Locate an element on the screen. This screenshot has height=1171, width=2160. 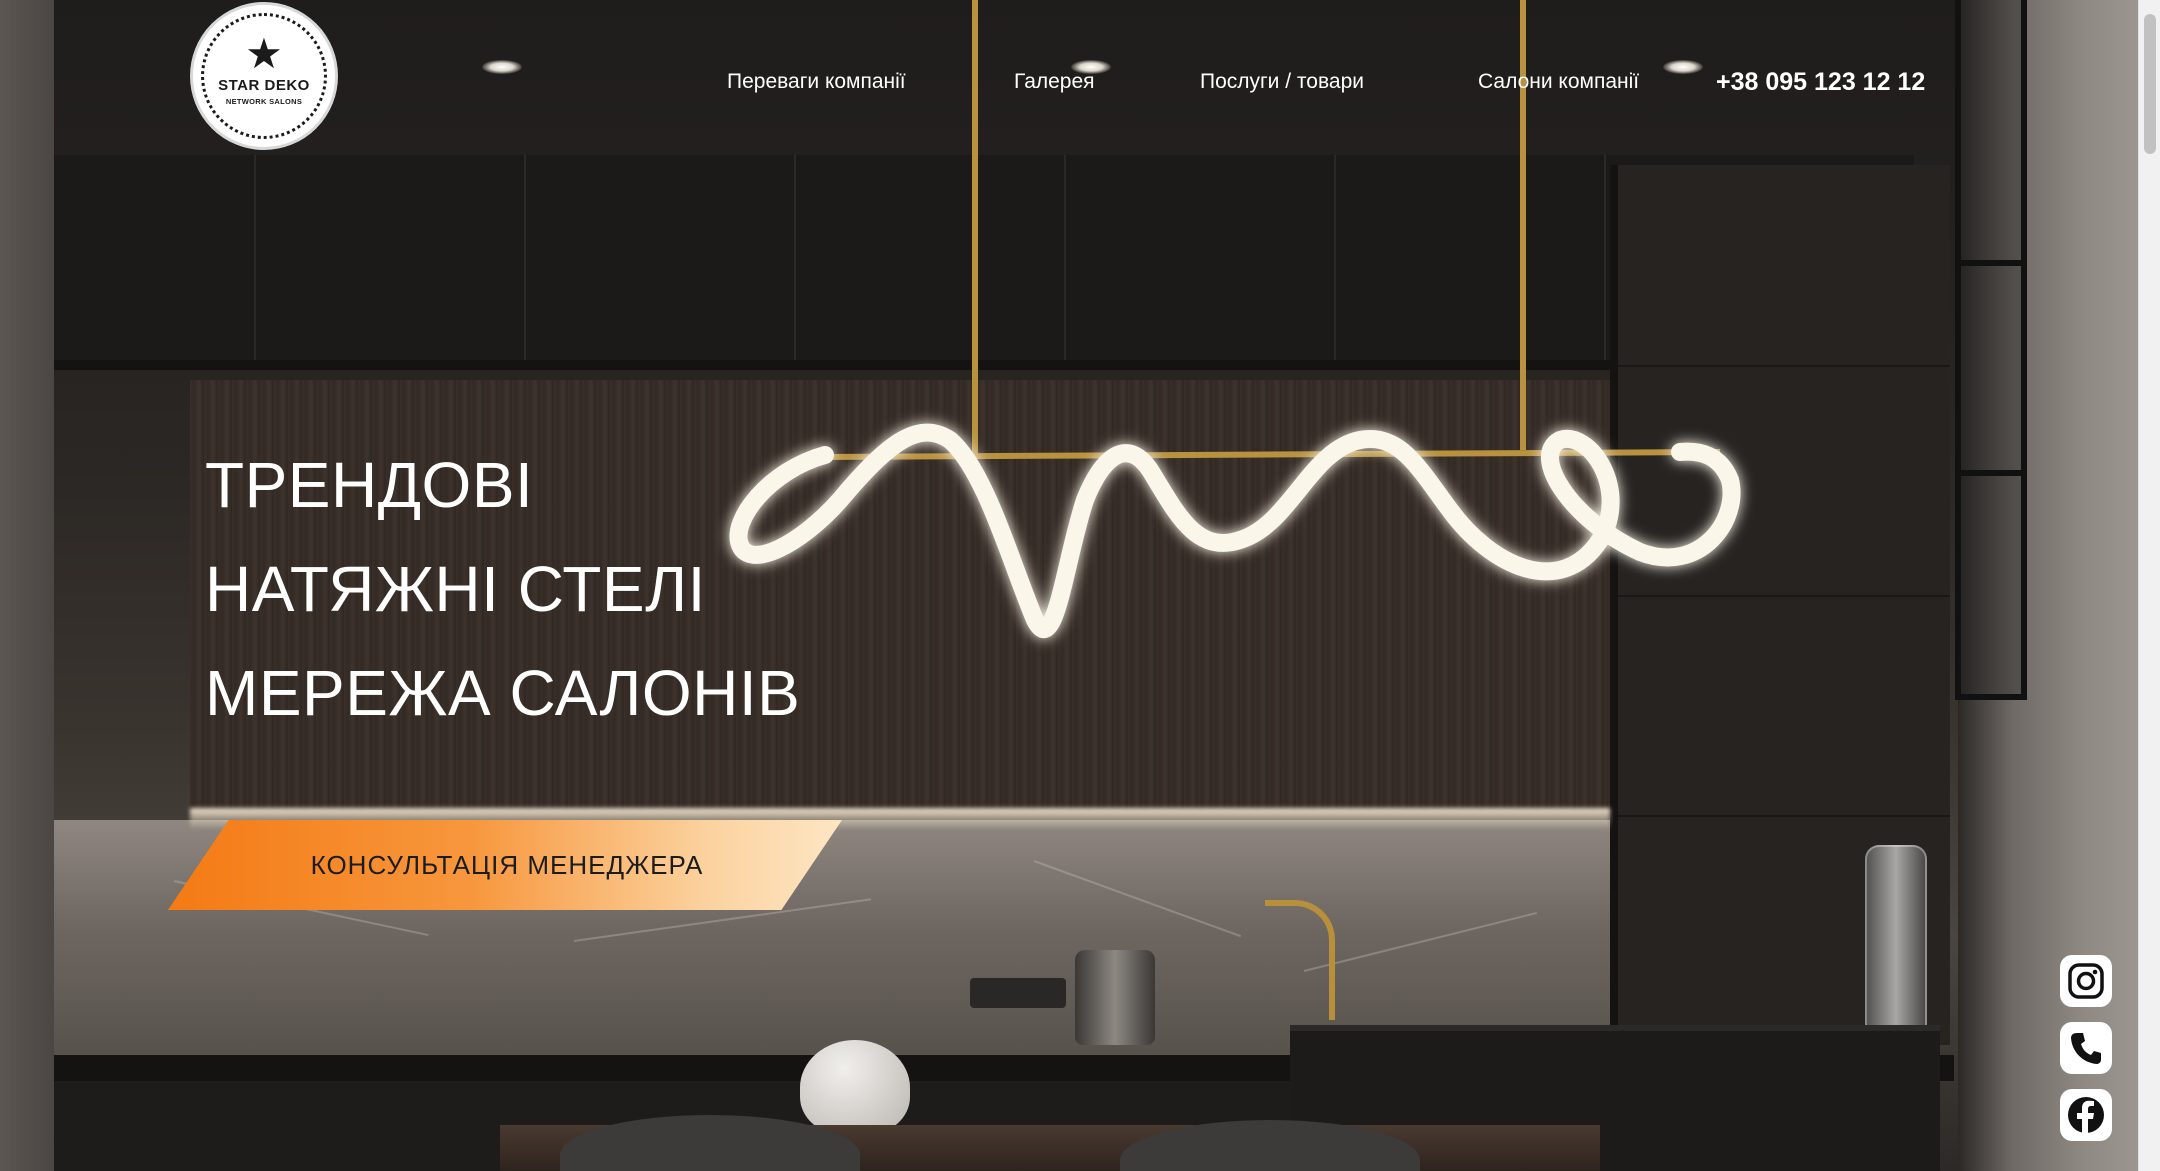
nav-item-gallery: Галерея is located at coordinates (1054, 82).